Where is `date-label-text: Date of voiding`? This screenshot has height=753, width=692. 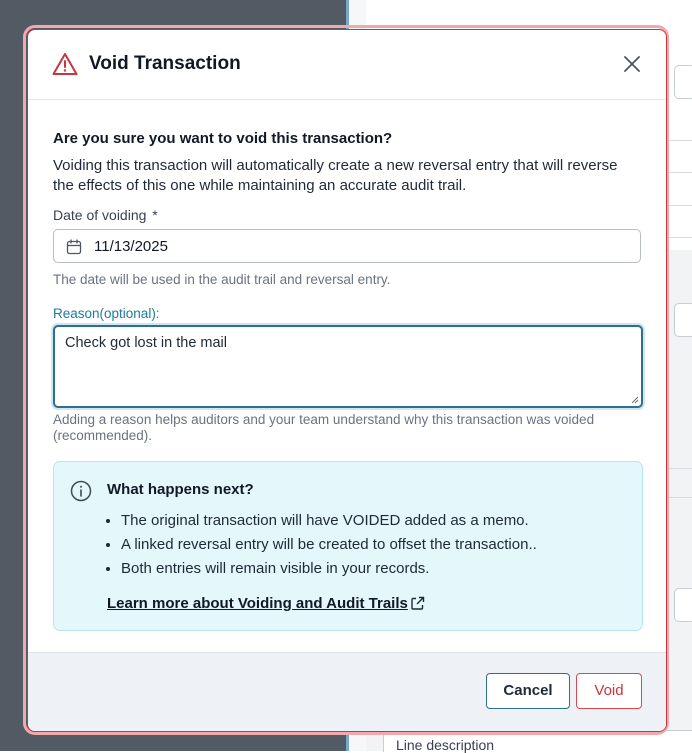 date-label-text: Date of voiding is located at coordinates (100, 215).